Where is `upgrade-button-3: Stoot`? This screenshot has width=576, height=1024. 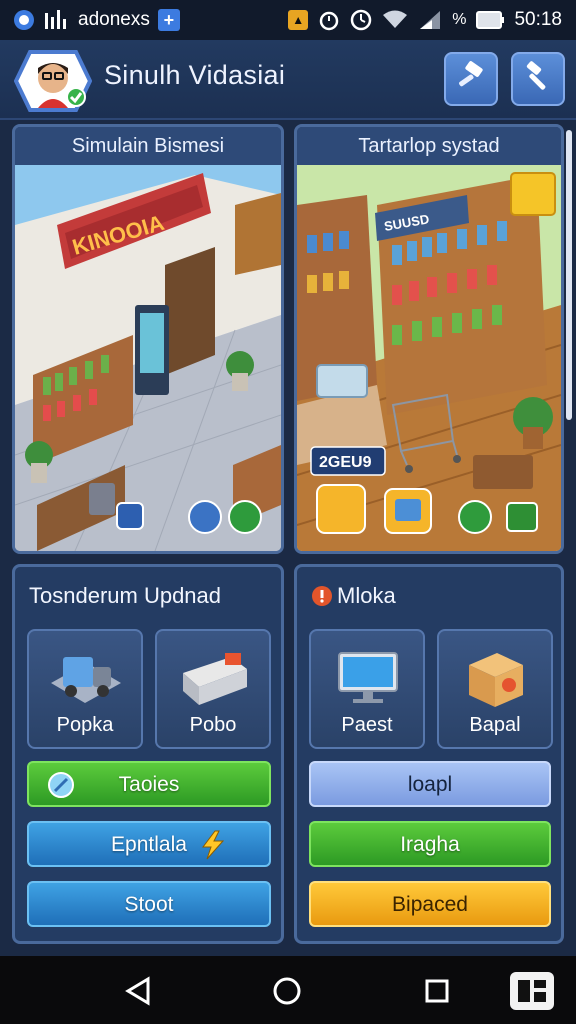 upgrade-button-3: Stoot is located at coordinates (149, 904).